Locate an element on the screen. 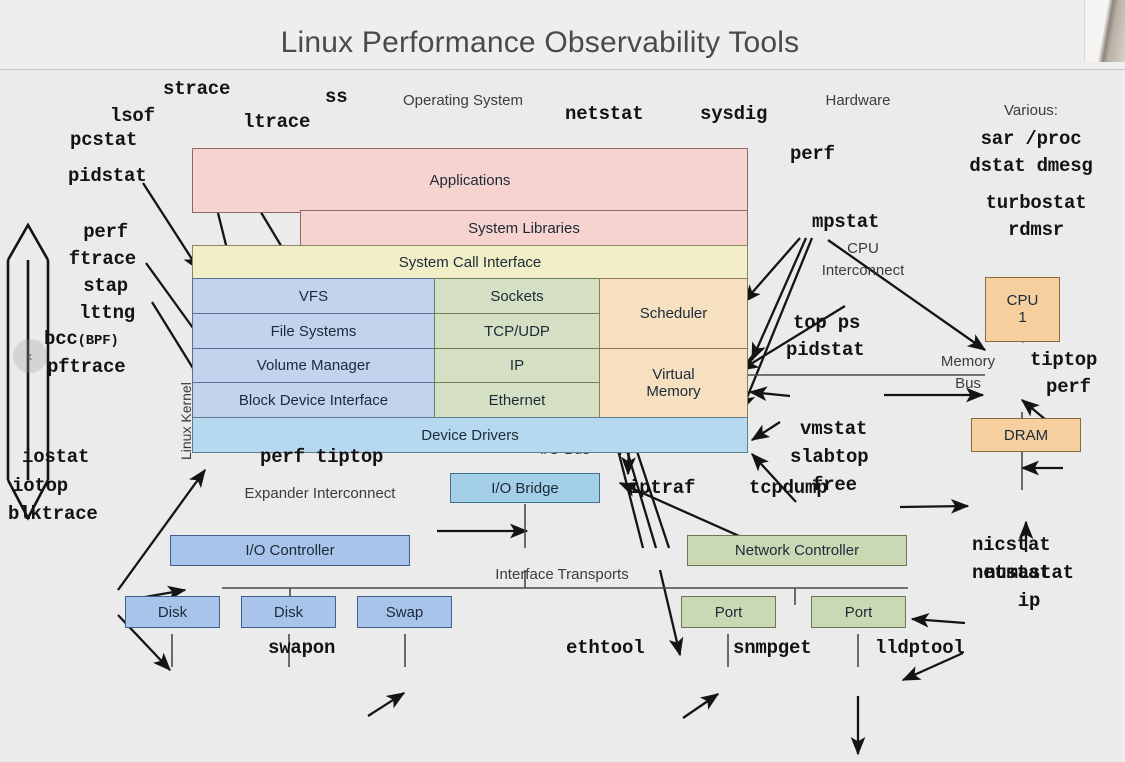 The height and width of the screenshot is (762, 1125). box-virtual-memory: Virtual Memory is located at coordinates (673, 383).